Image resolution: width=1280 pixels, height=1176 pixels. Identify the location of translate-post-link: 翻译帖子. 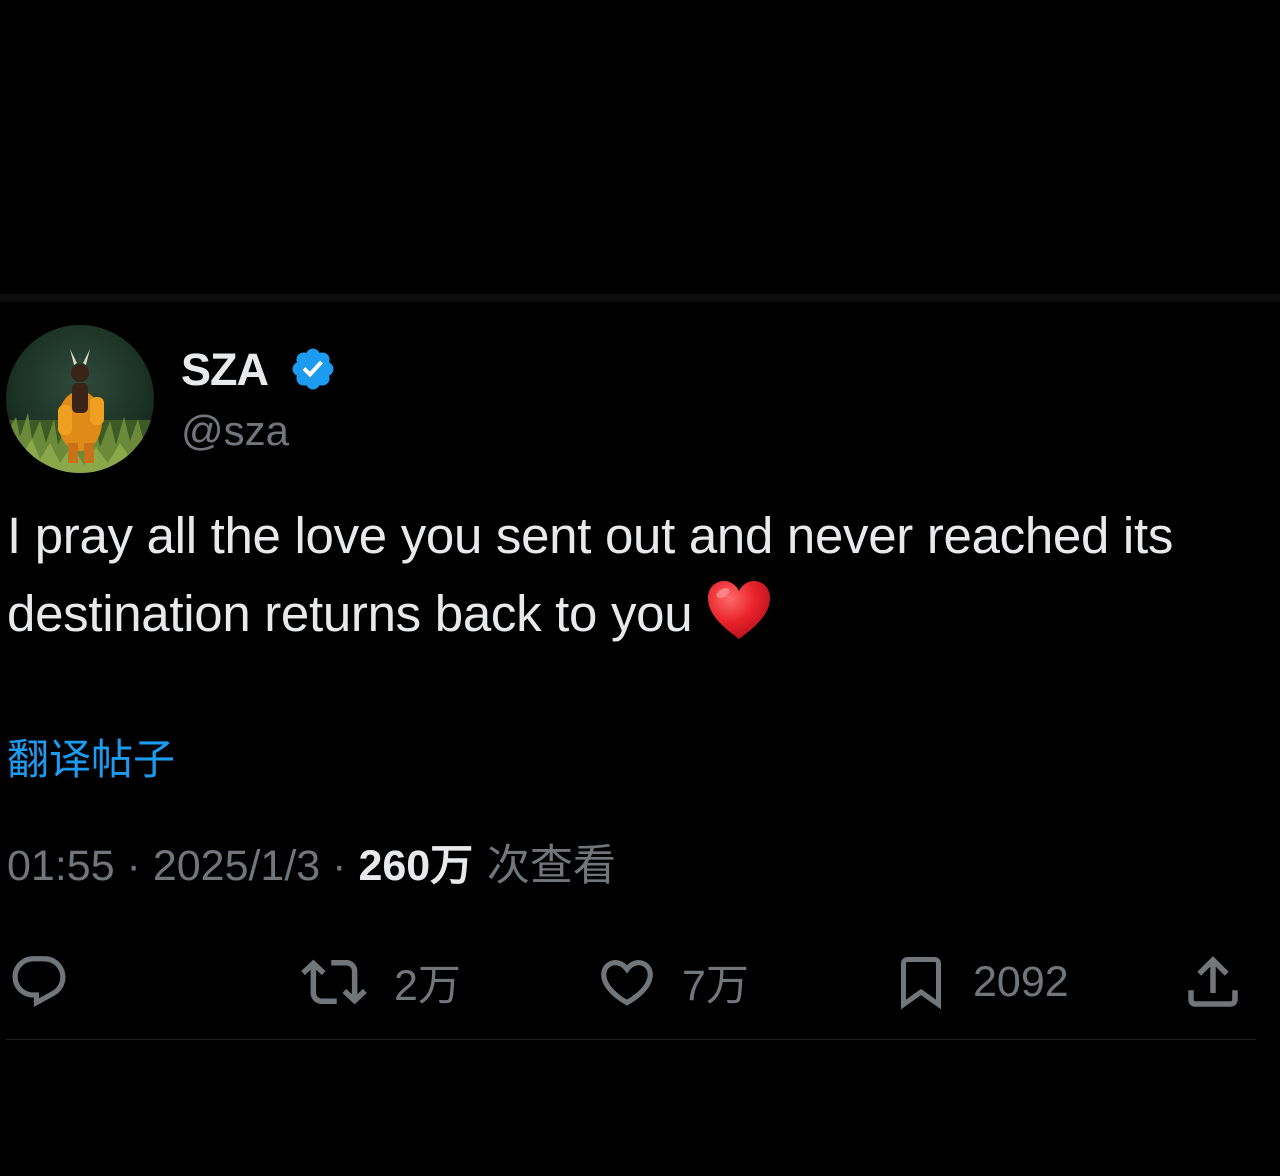
(91, 760).